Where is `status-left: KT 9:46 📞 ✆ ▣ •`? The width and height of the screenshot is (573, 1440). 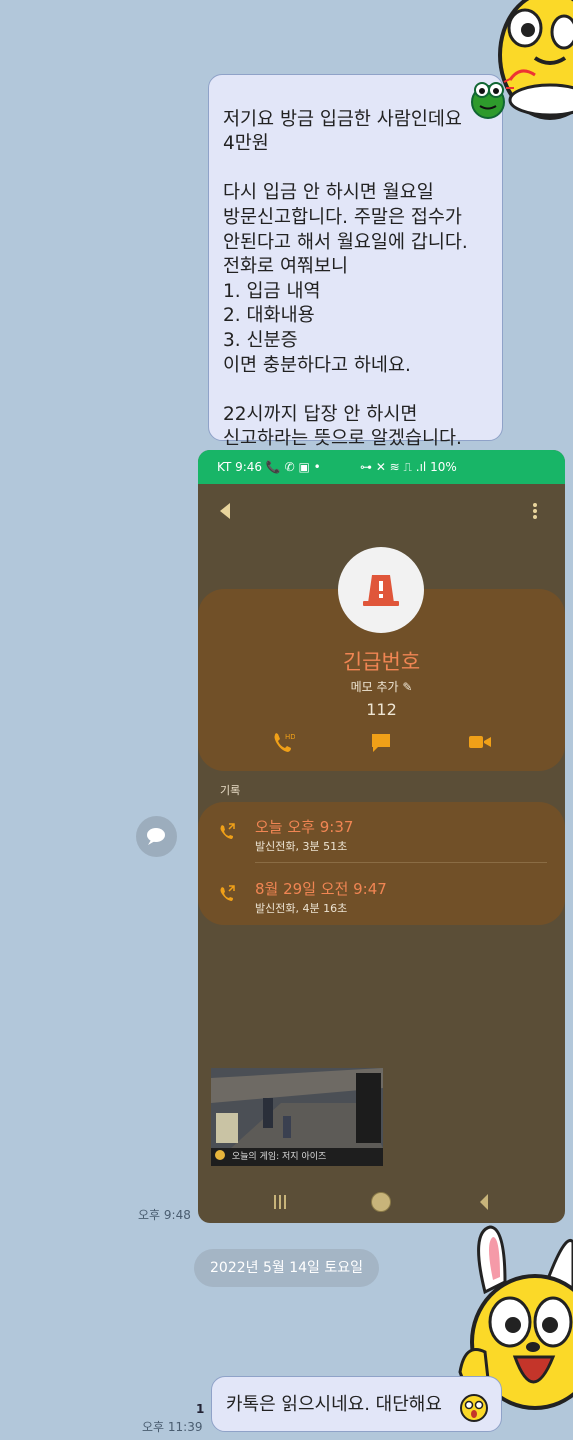 status-left: KT 9:46 📞 ✆ ▣ • is located at coordinates (269, 467).